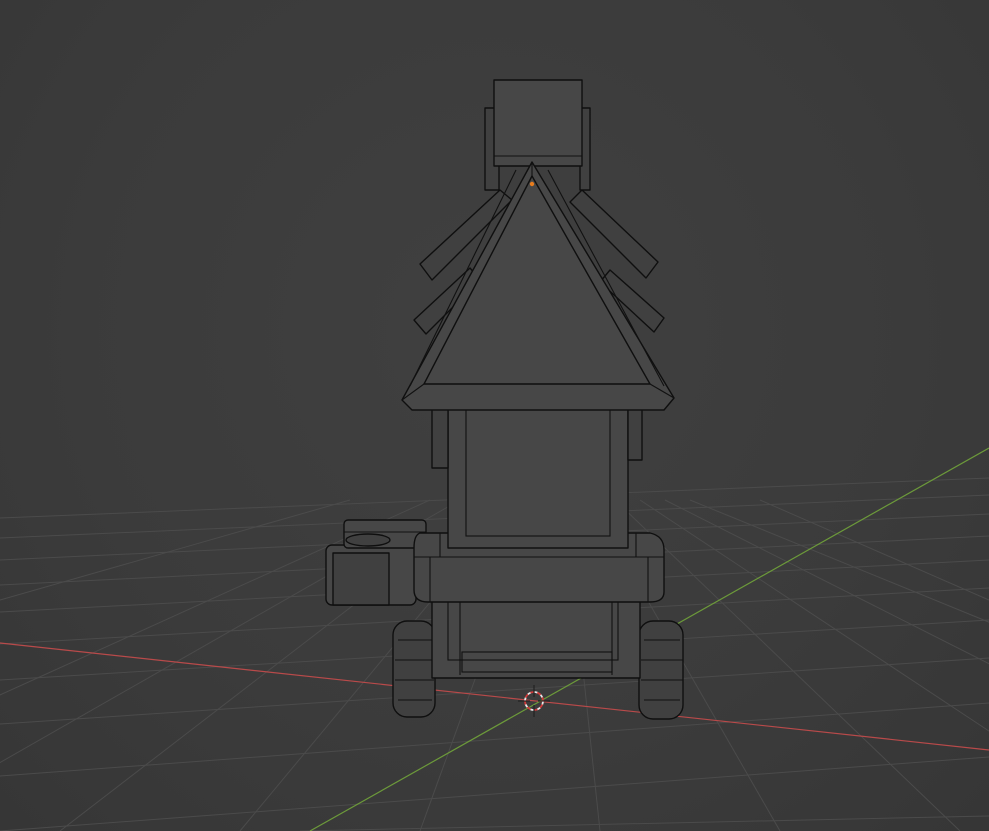  Describe the element at coordinates (532, 184) in the screenshot. I see `object-origin-point` at that location.